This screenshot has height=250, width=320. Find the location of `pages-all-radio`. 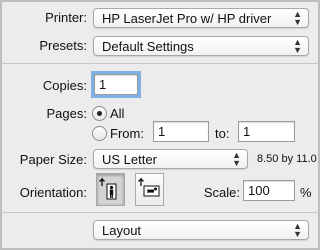

pages-all-radio is located at coordinates (99, 113).